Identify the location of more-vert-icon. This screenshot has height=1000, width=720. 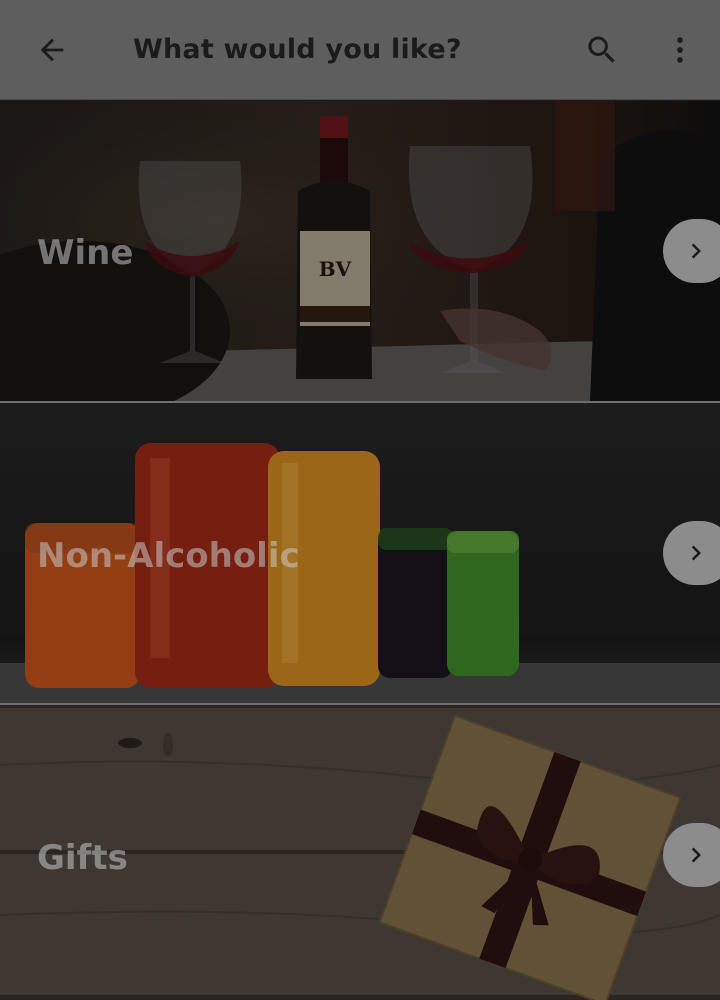
(680, 50).